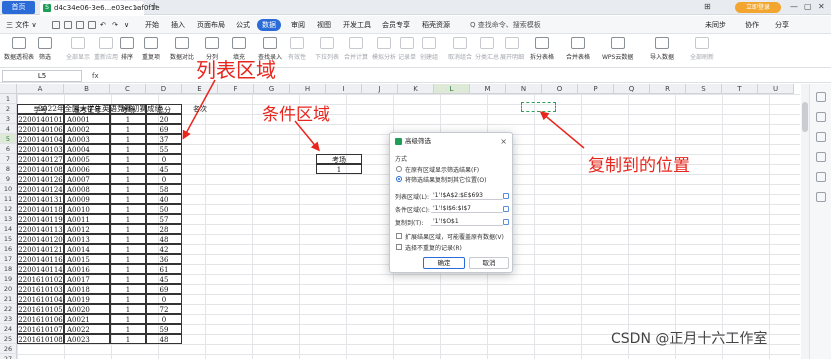  What do you see at coordinates (707, 7) in the screenshot?
I see `layout-icon: ⊞` at bounding box center [707, 7].